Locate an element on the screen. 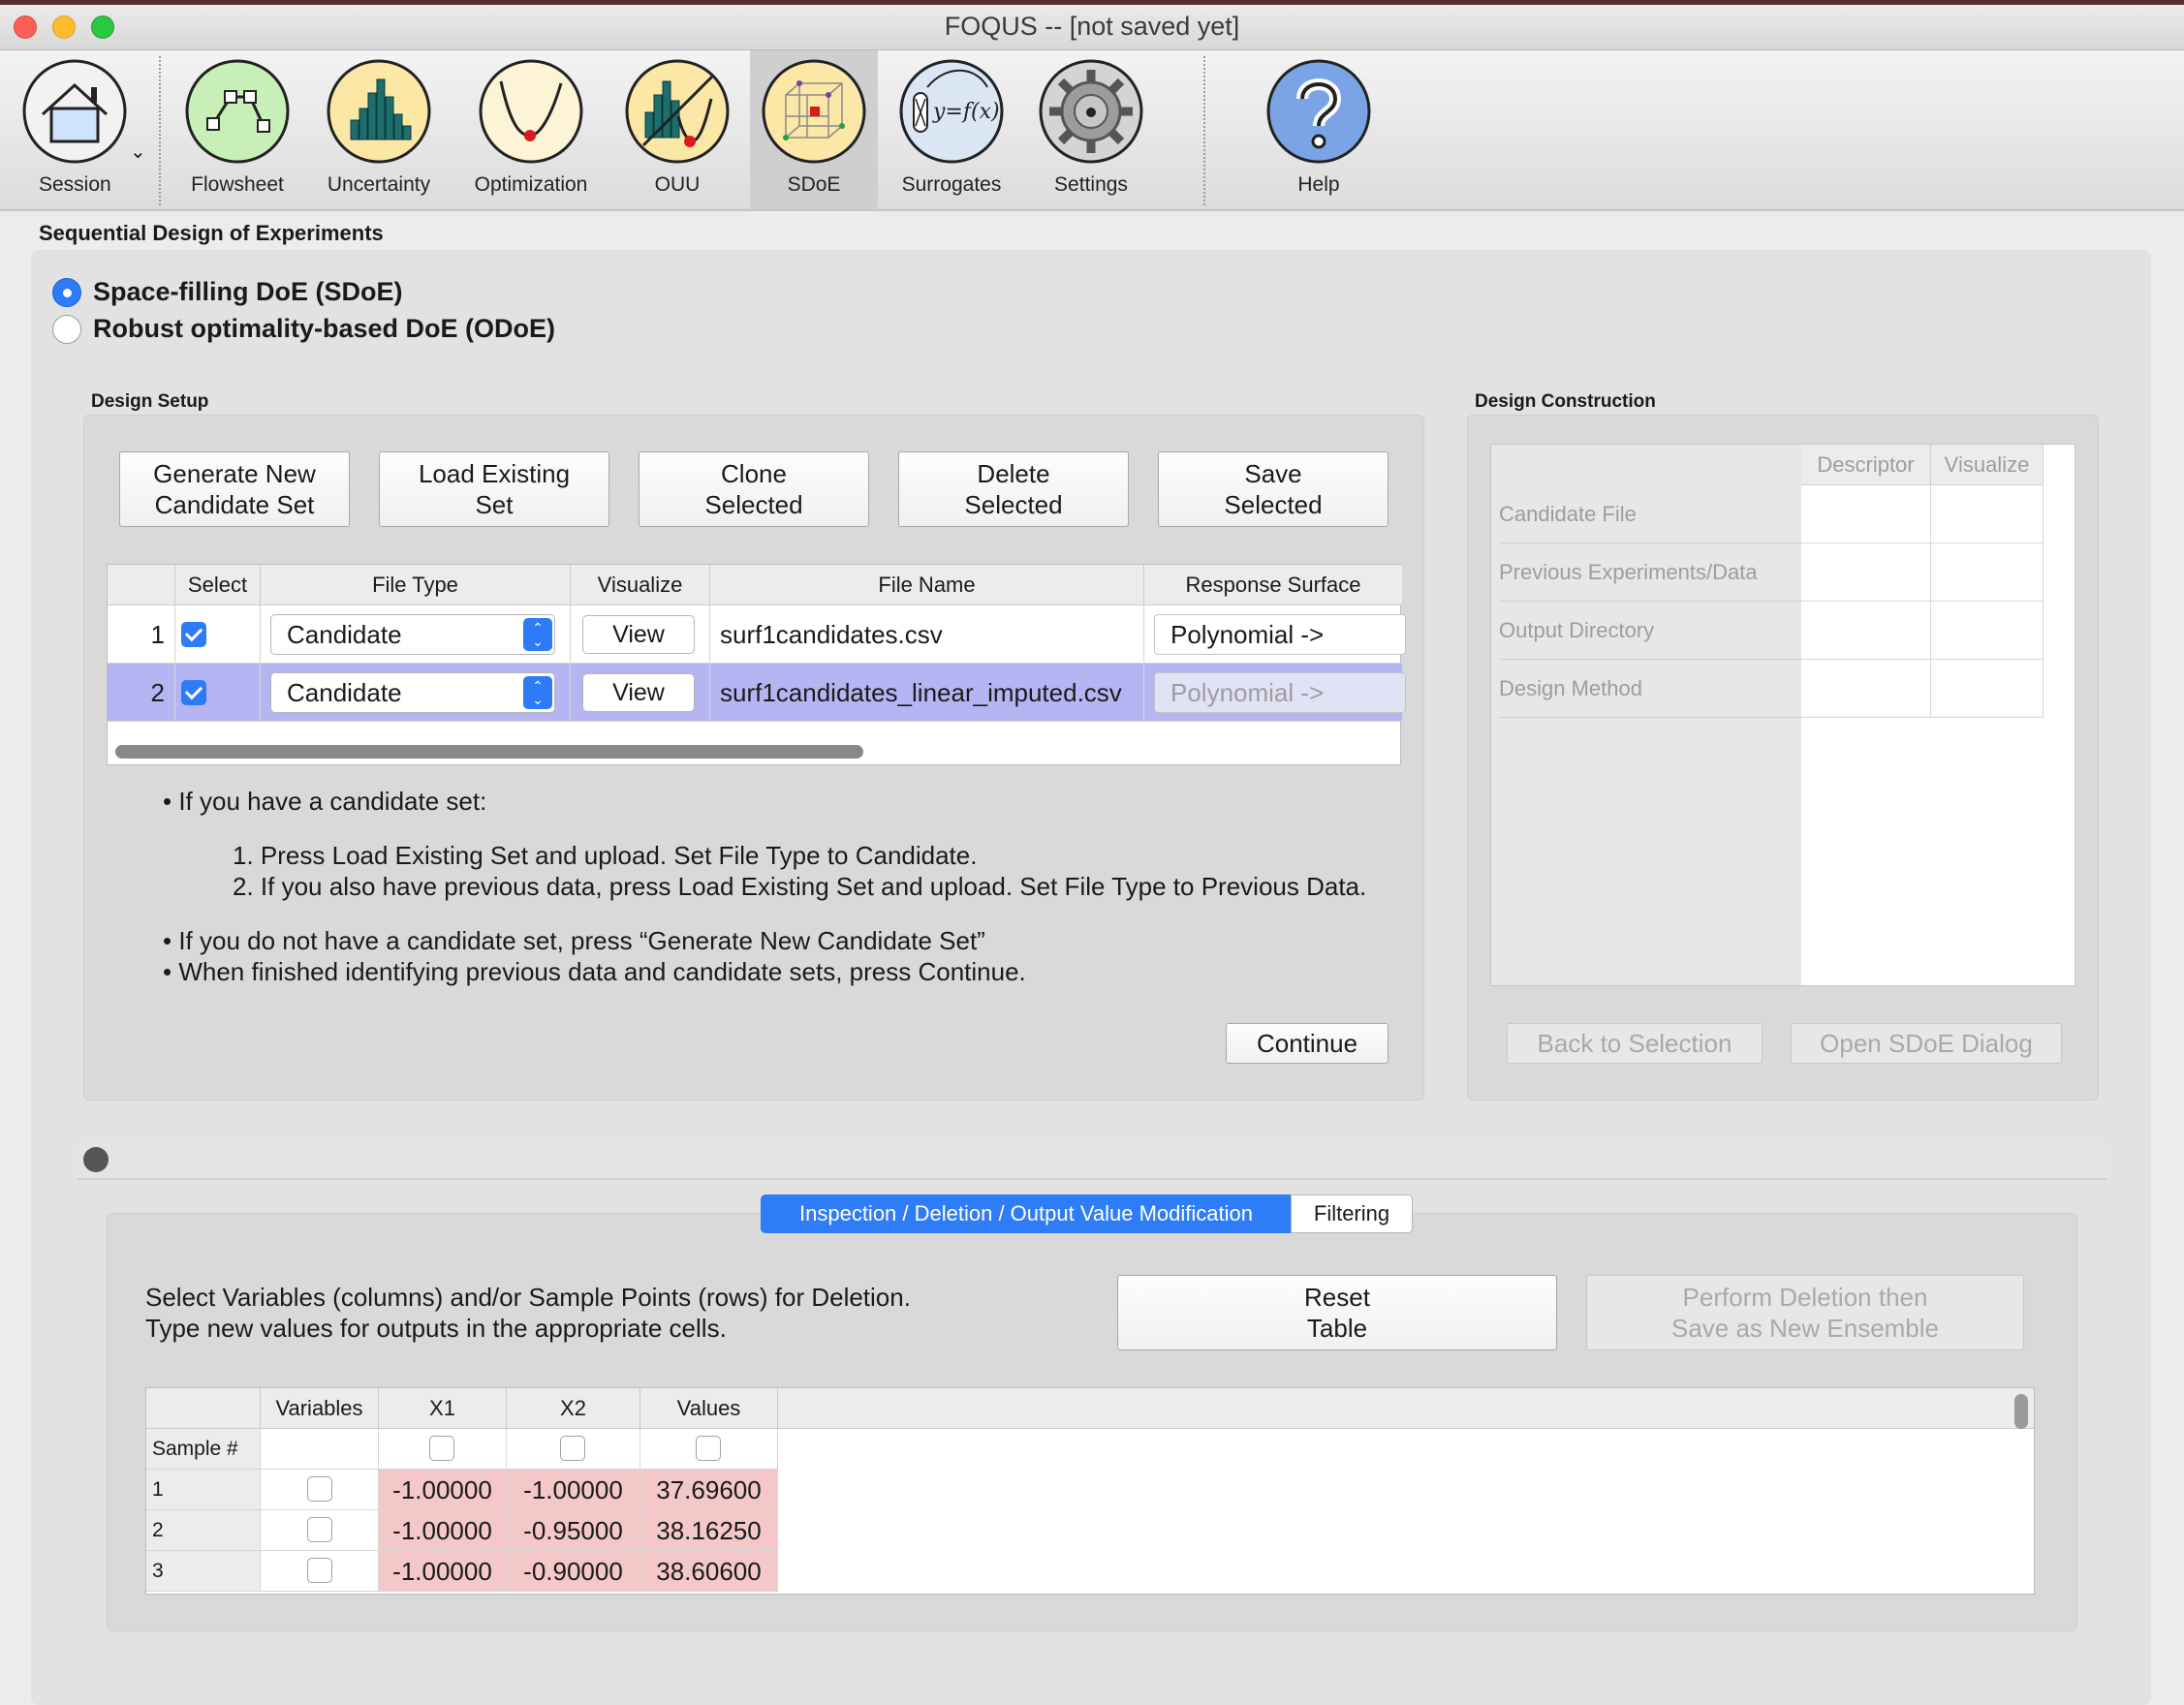 This screenshot has width=2184, height=1705. desktop-strip is located at coordinates (1092, 2).